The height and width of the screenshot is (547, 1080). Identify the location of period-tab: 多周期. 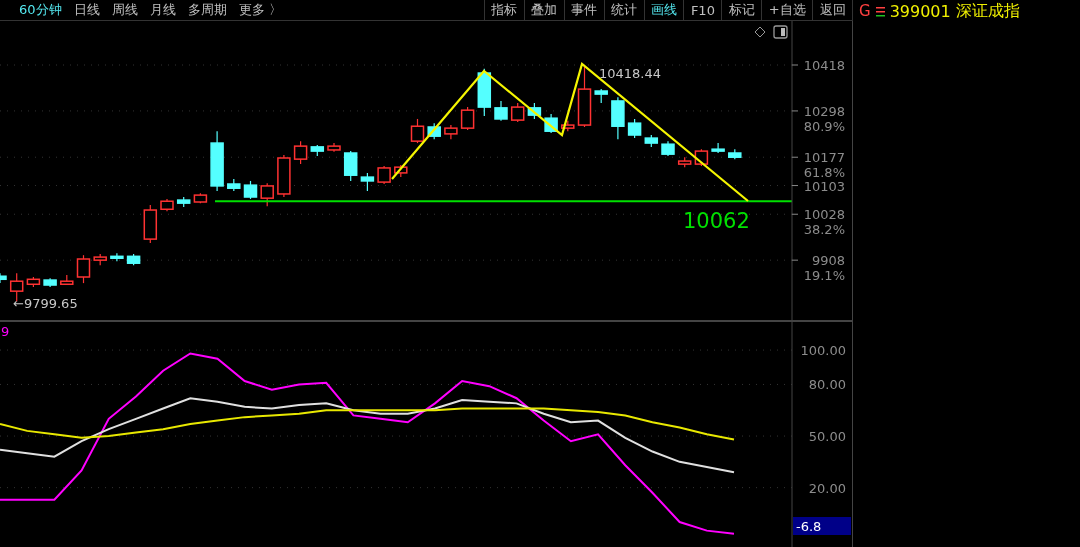
(207, 10).